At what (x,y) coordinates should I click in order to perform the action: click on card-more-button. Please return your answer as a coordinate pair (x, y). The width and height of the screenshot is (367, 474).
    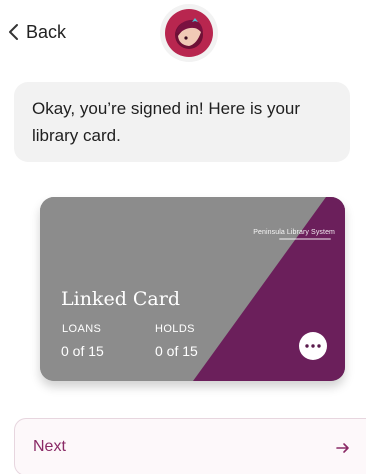
    Looking at the image, I should click on (313, 346).